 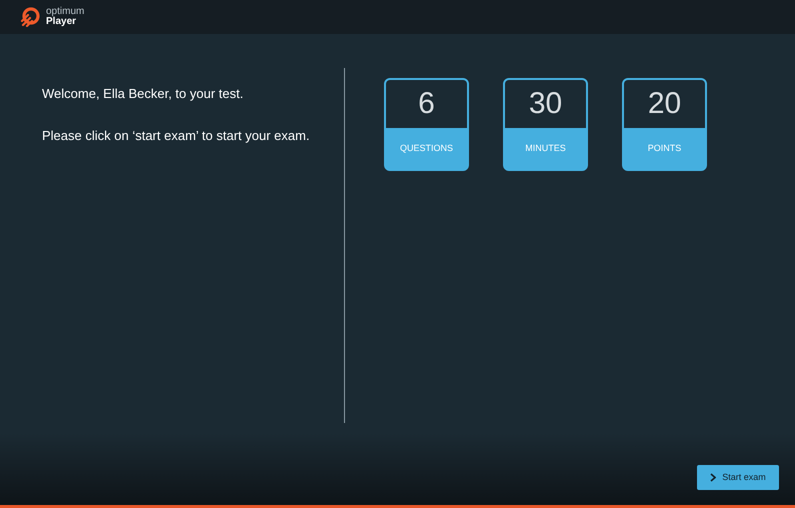 I want to click on stat-value: 20, so click(x=665, y=104).